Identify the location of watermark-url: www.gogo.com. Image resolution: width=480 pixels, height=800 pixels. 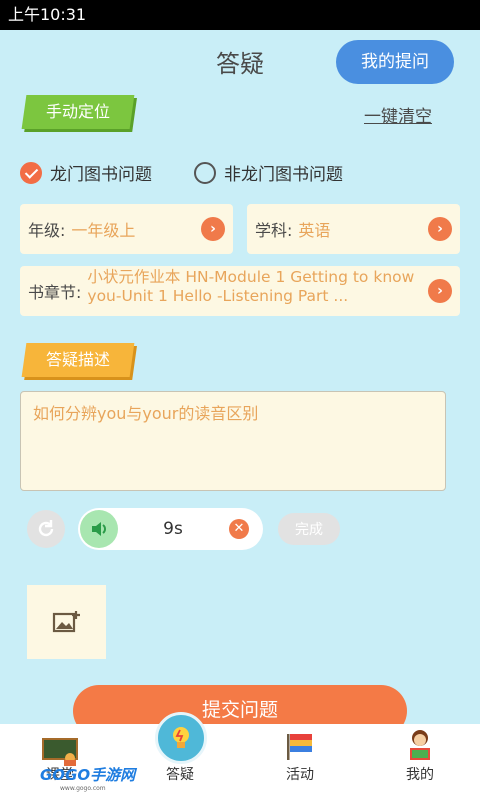
(83, 788).